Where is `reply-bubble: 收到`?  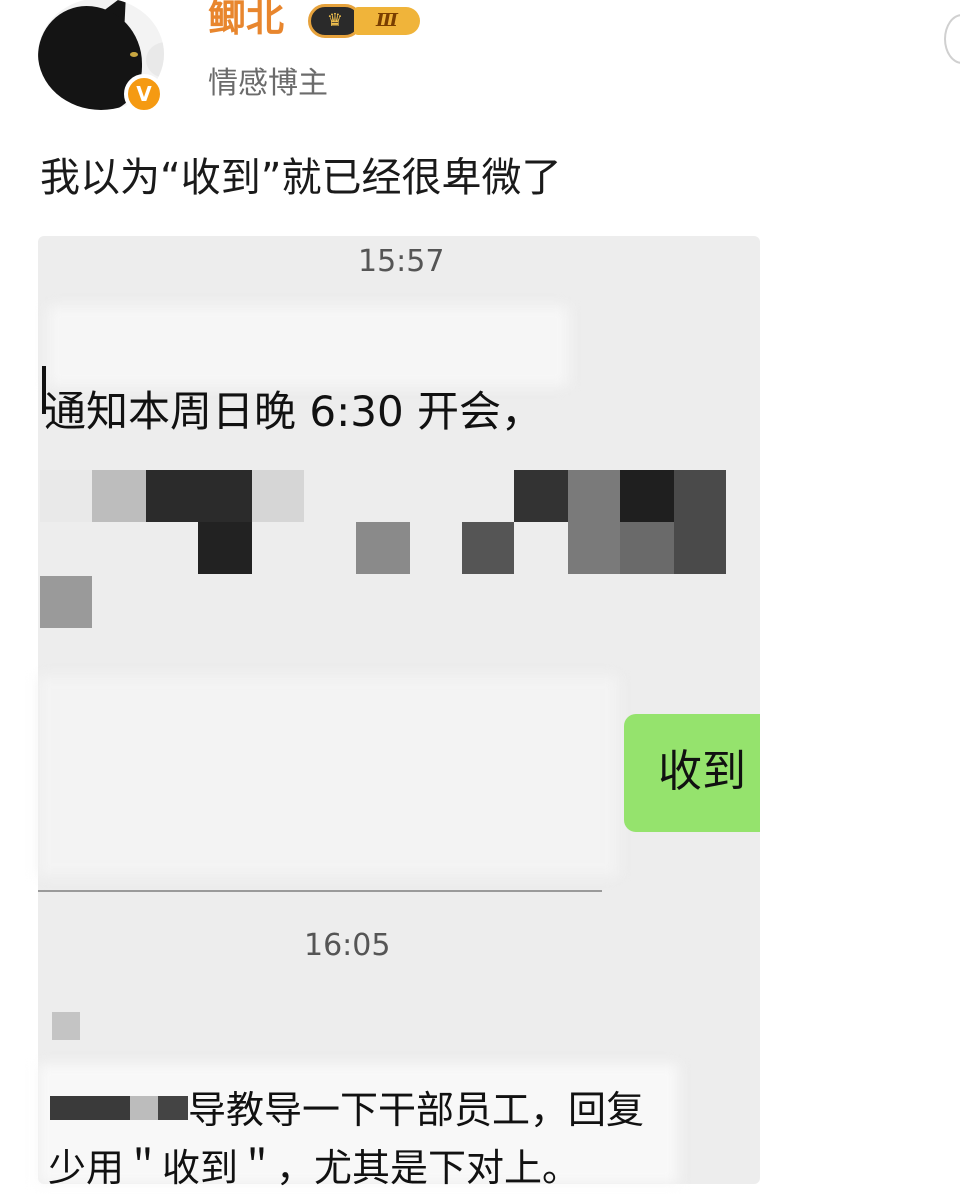
reply-bubble: 收到 is located at coordinates (692, 773).